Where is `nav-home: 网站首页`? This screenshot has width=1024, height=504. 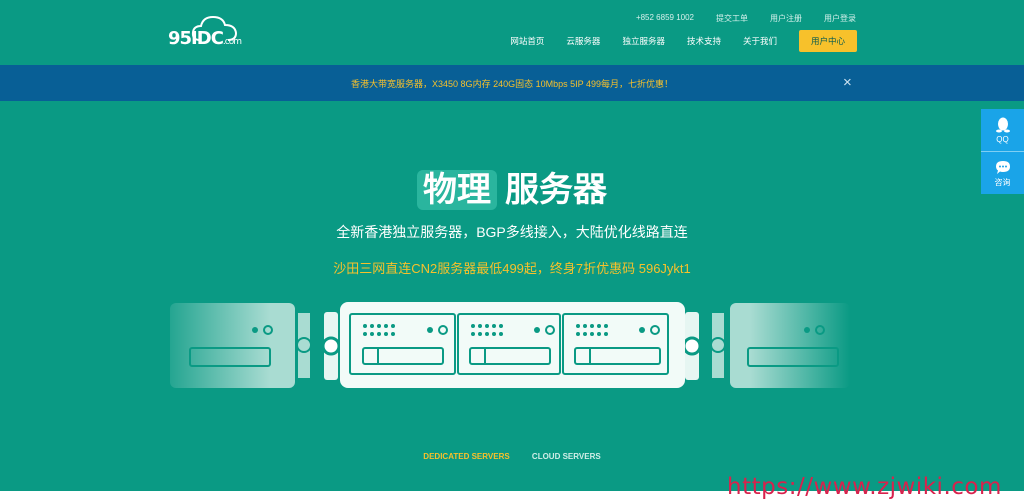
nav-home: 网站首页 is located at coordinates (527, 41).